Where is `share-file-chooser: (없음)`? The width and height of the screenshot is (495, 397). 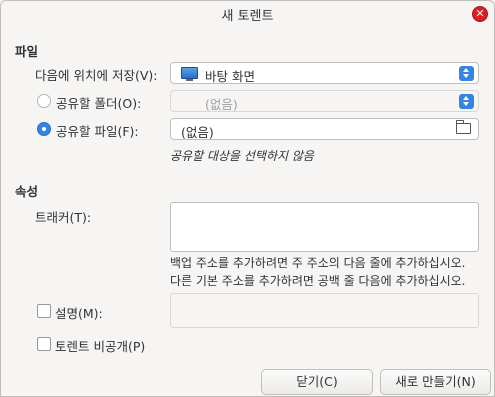 share-file-chooser: (없음) is located at coordinates (324, 129).